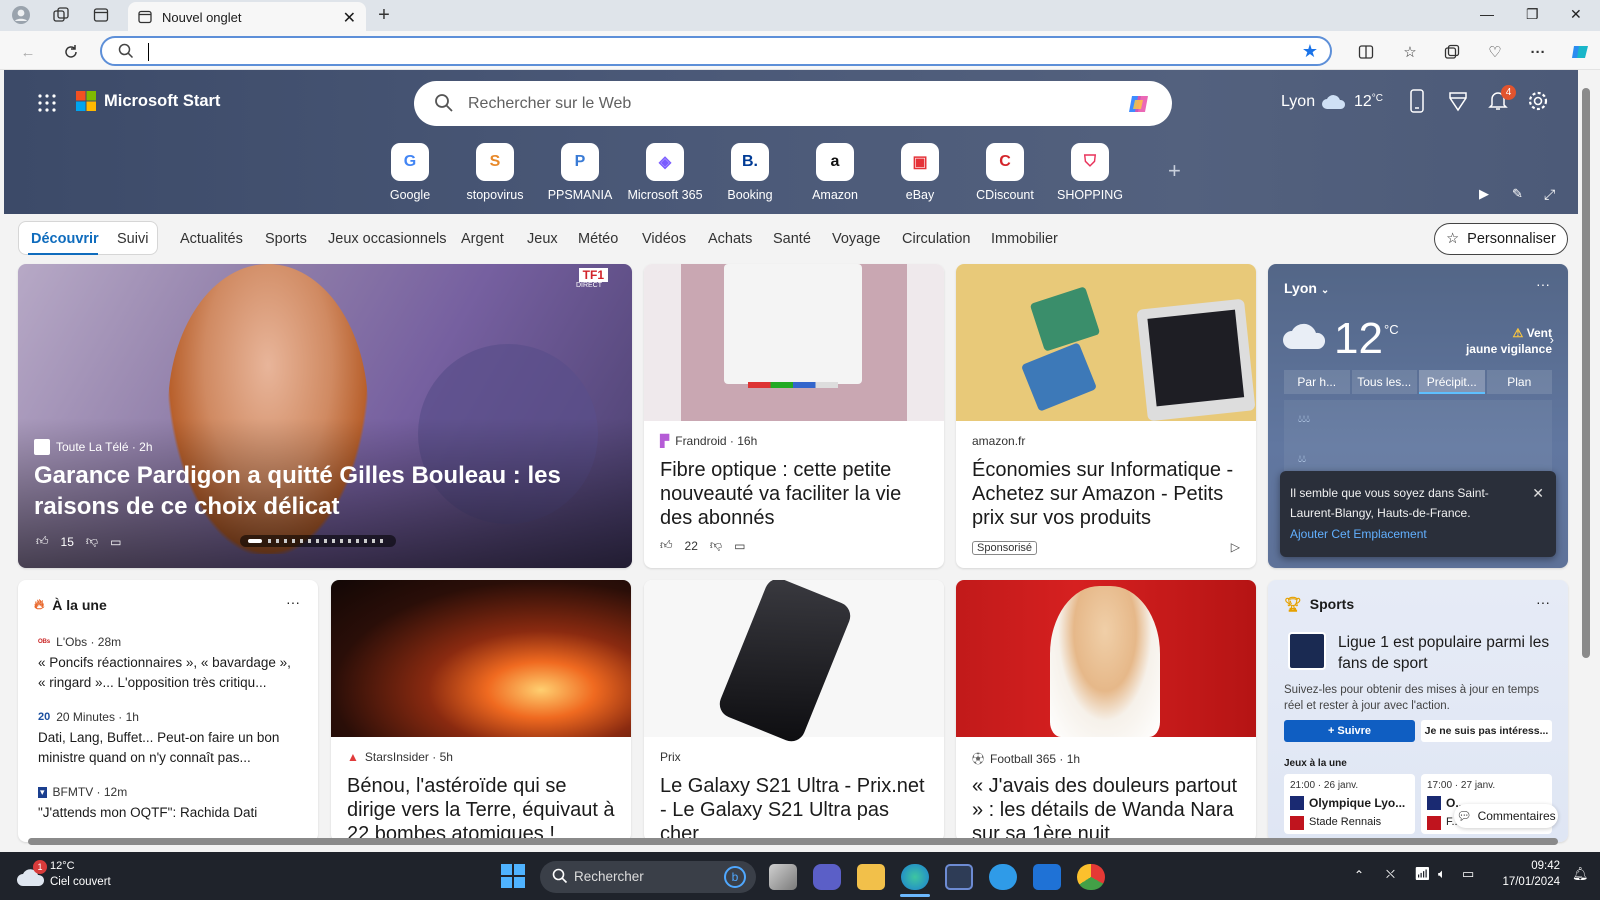 This screenshot has width=1600, height=900. What do you see at coordinates (1422, 874) in the screenshot?
I see `wifi-icon: 📶︎` at bounding box center [1422, 874].